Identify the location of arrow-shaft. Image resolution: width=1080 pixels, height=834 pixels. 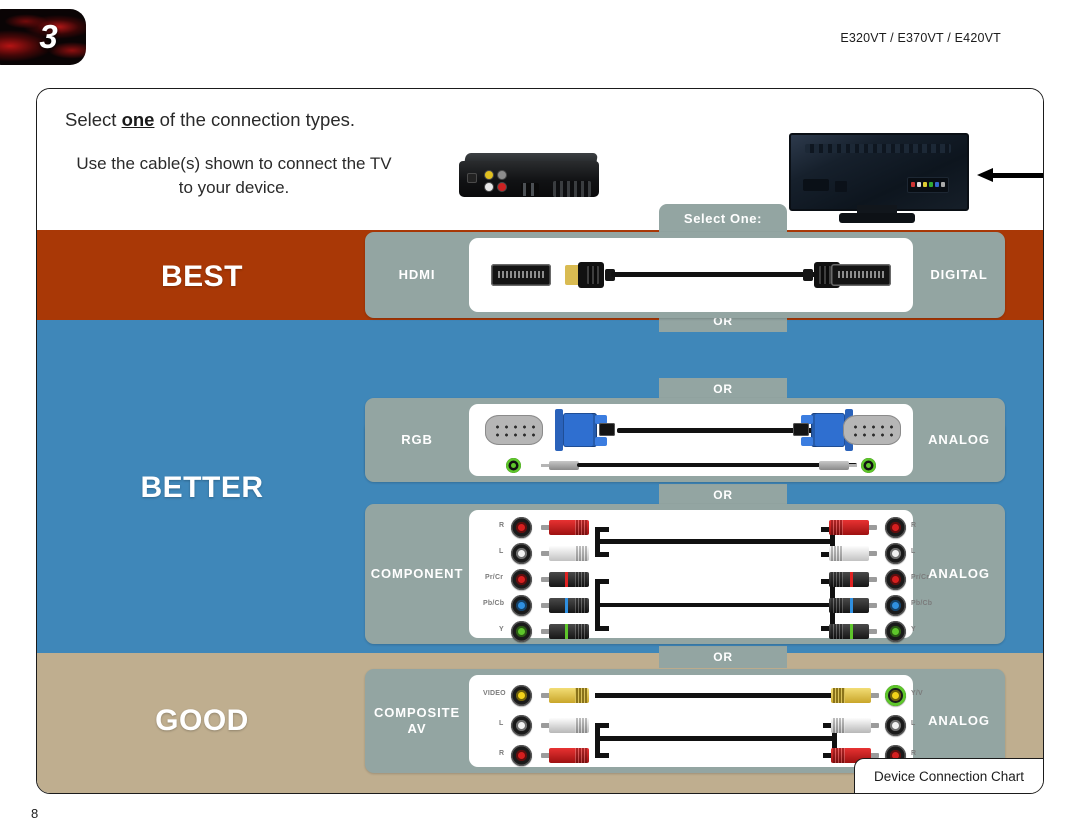
(1017, 175).